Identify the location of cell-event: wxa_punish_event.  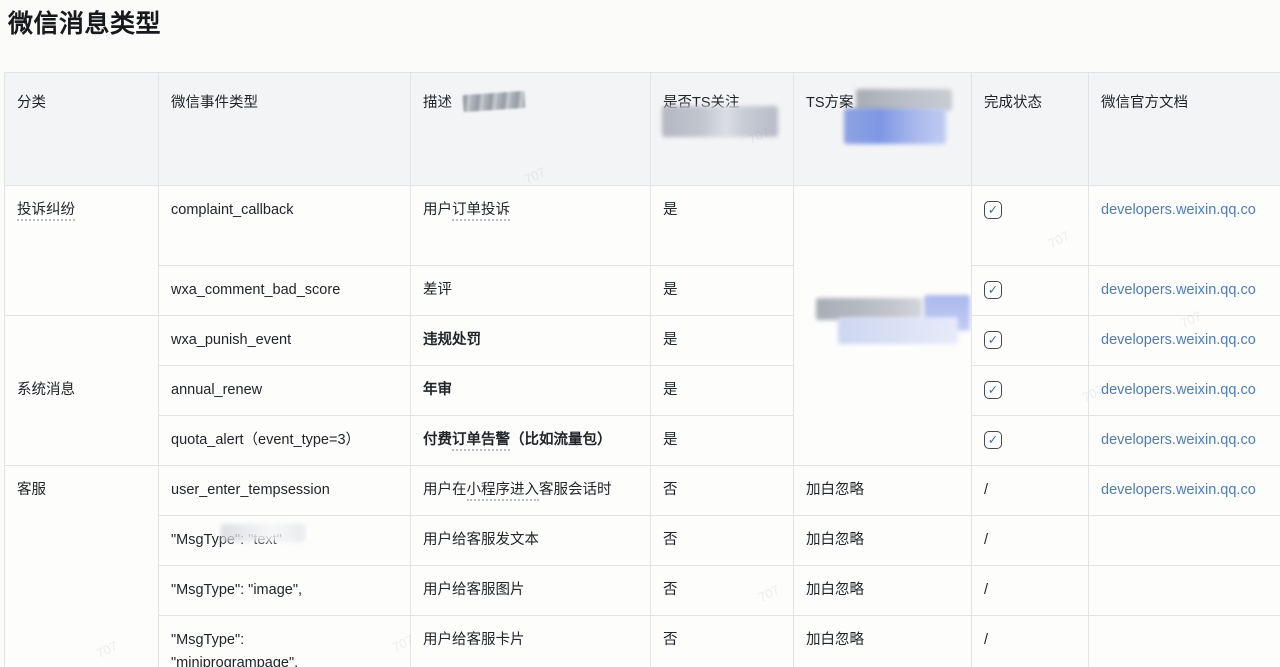
(284, 340).